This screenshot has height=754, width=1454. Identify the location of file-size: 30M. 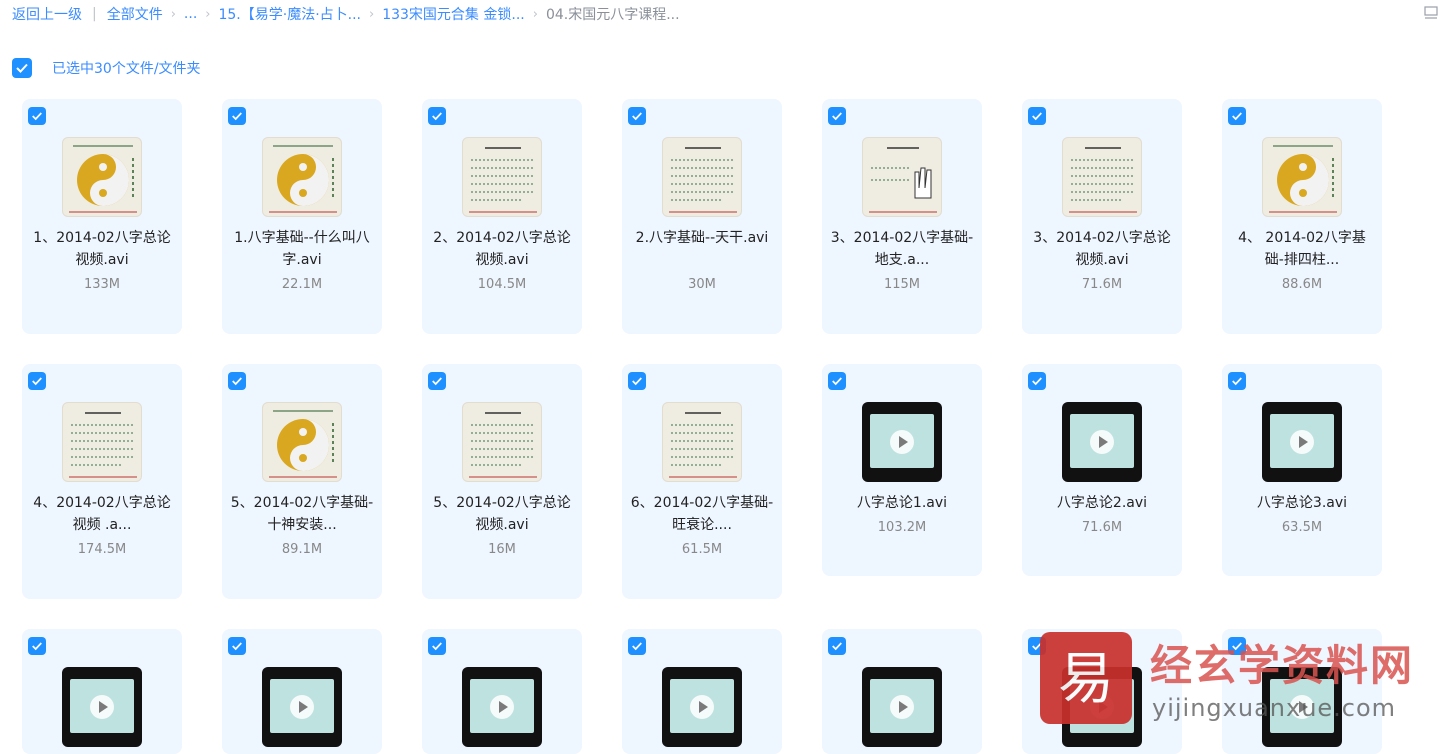
(702, 284).